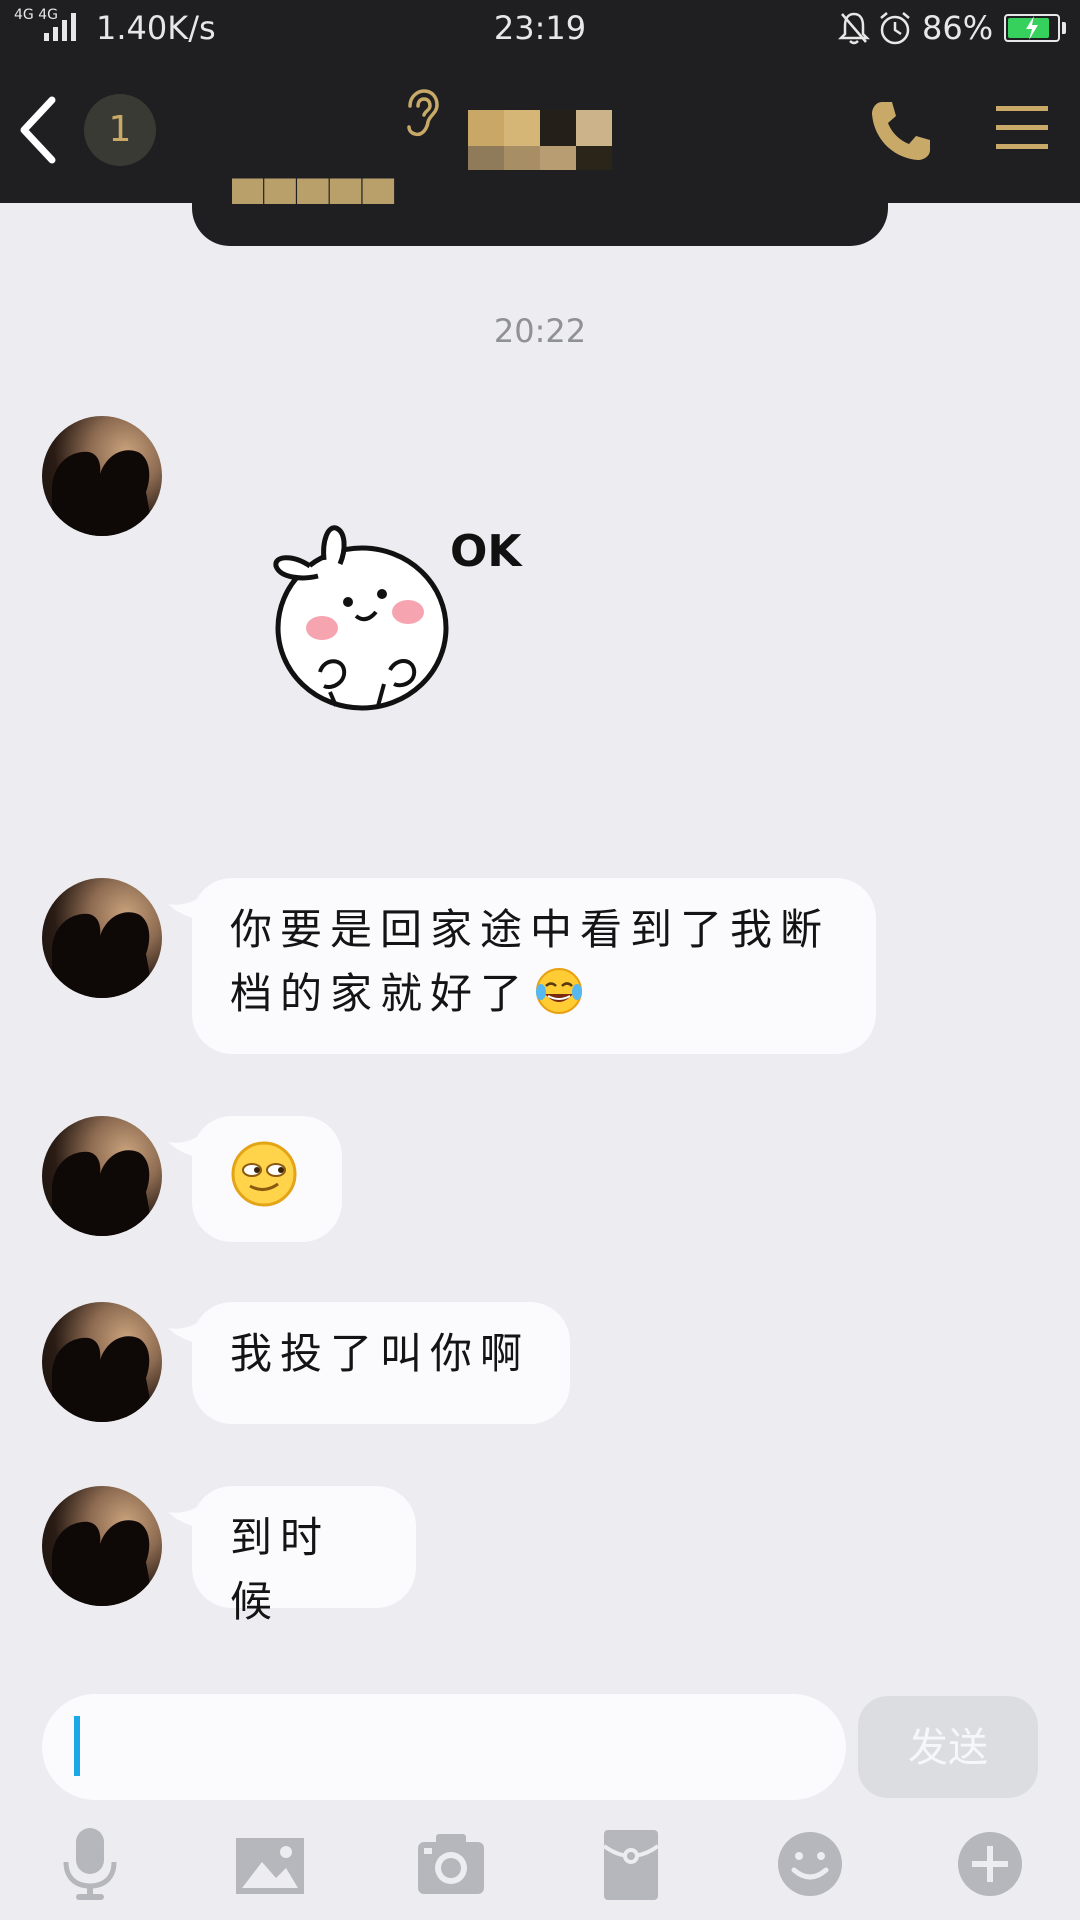 Image resolution: width=1080 pixels, height=1920 pixels. Describe the element at coordinates (958, 28) in the screenshot. I see `battery-percent: 86%` at that location.